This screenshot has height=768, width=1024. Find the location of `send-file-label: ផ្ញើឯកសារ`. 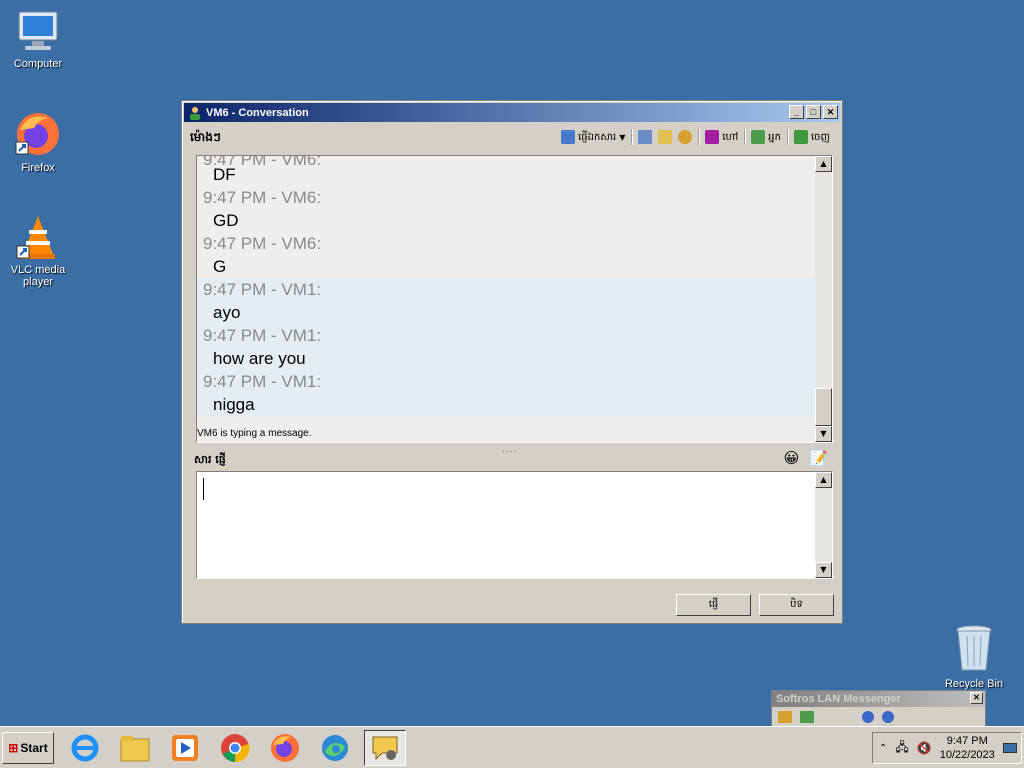

send-file-label: ផ្ញើឯកសារ is located at coordinates (597, 137).